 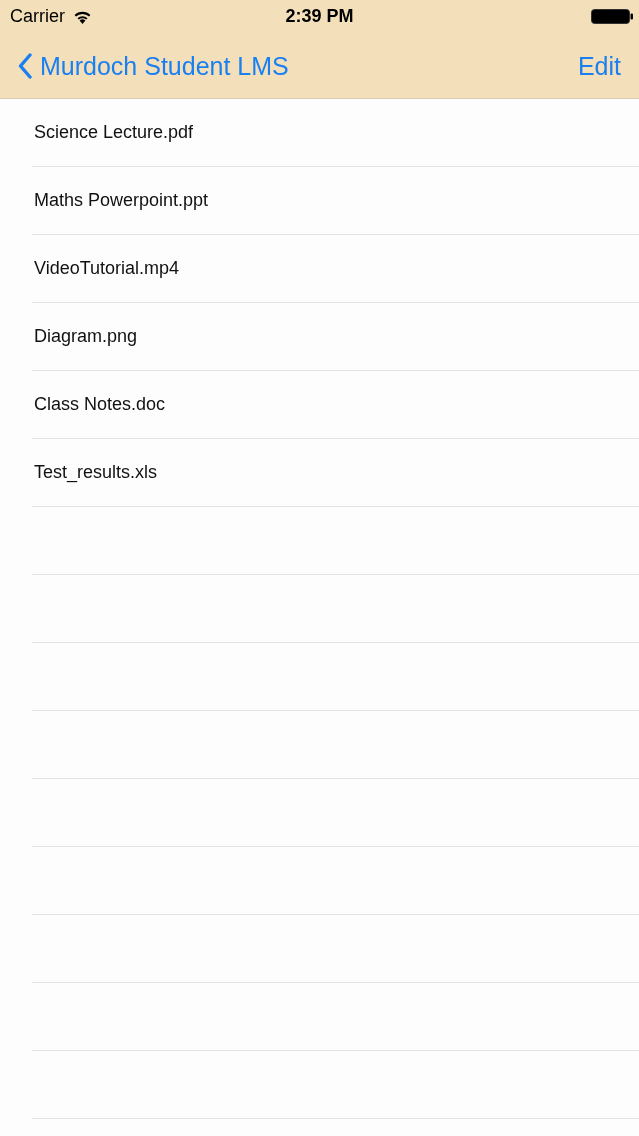 I want to click on file-name: Class Notes.doc, so click(x=100, y=404).